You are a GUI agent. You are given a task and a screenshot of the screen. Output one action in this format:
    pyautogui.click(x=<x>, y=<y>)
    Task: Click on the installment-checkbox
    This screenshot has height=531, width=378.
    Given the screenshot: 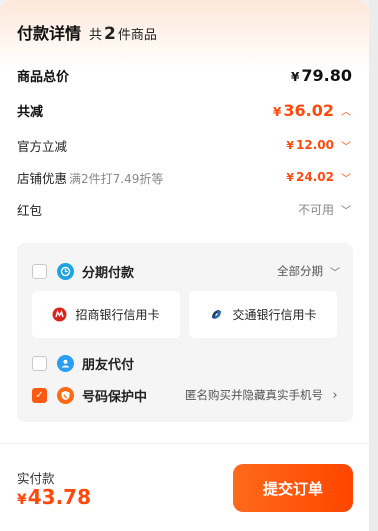 What is the action you would take?
    pyautogui.click(x=39, y=271)
    